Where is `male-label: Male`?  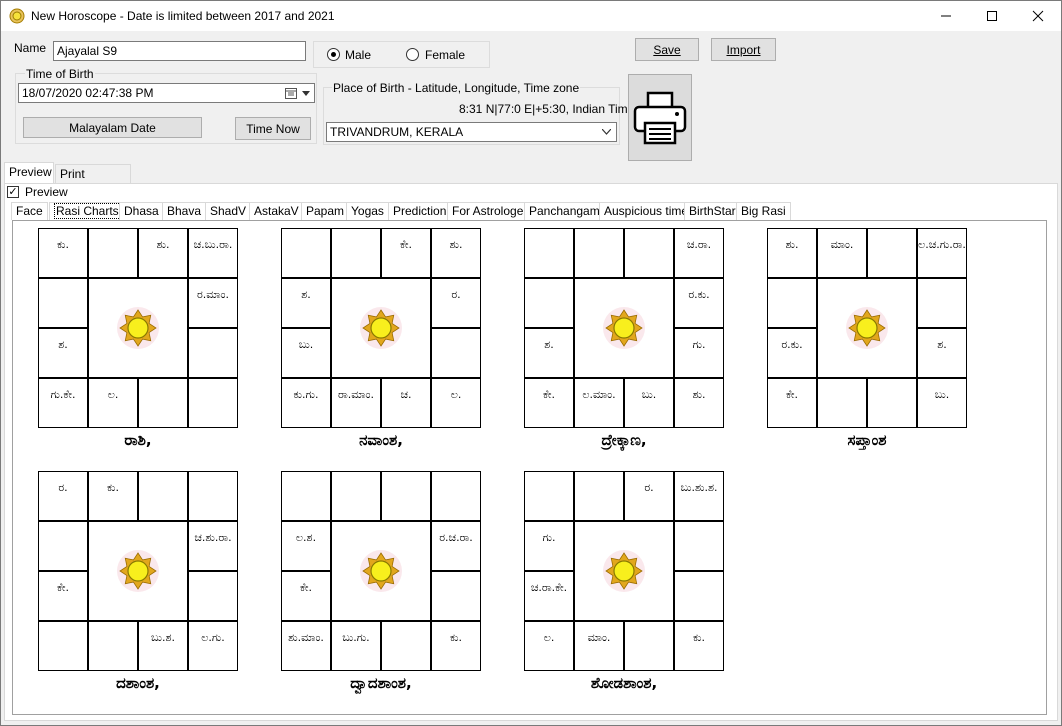
male-label: Male is located at coordinates (358, 55).